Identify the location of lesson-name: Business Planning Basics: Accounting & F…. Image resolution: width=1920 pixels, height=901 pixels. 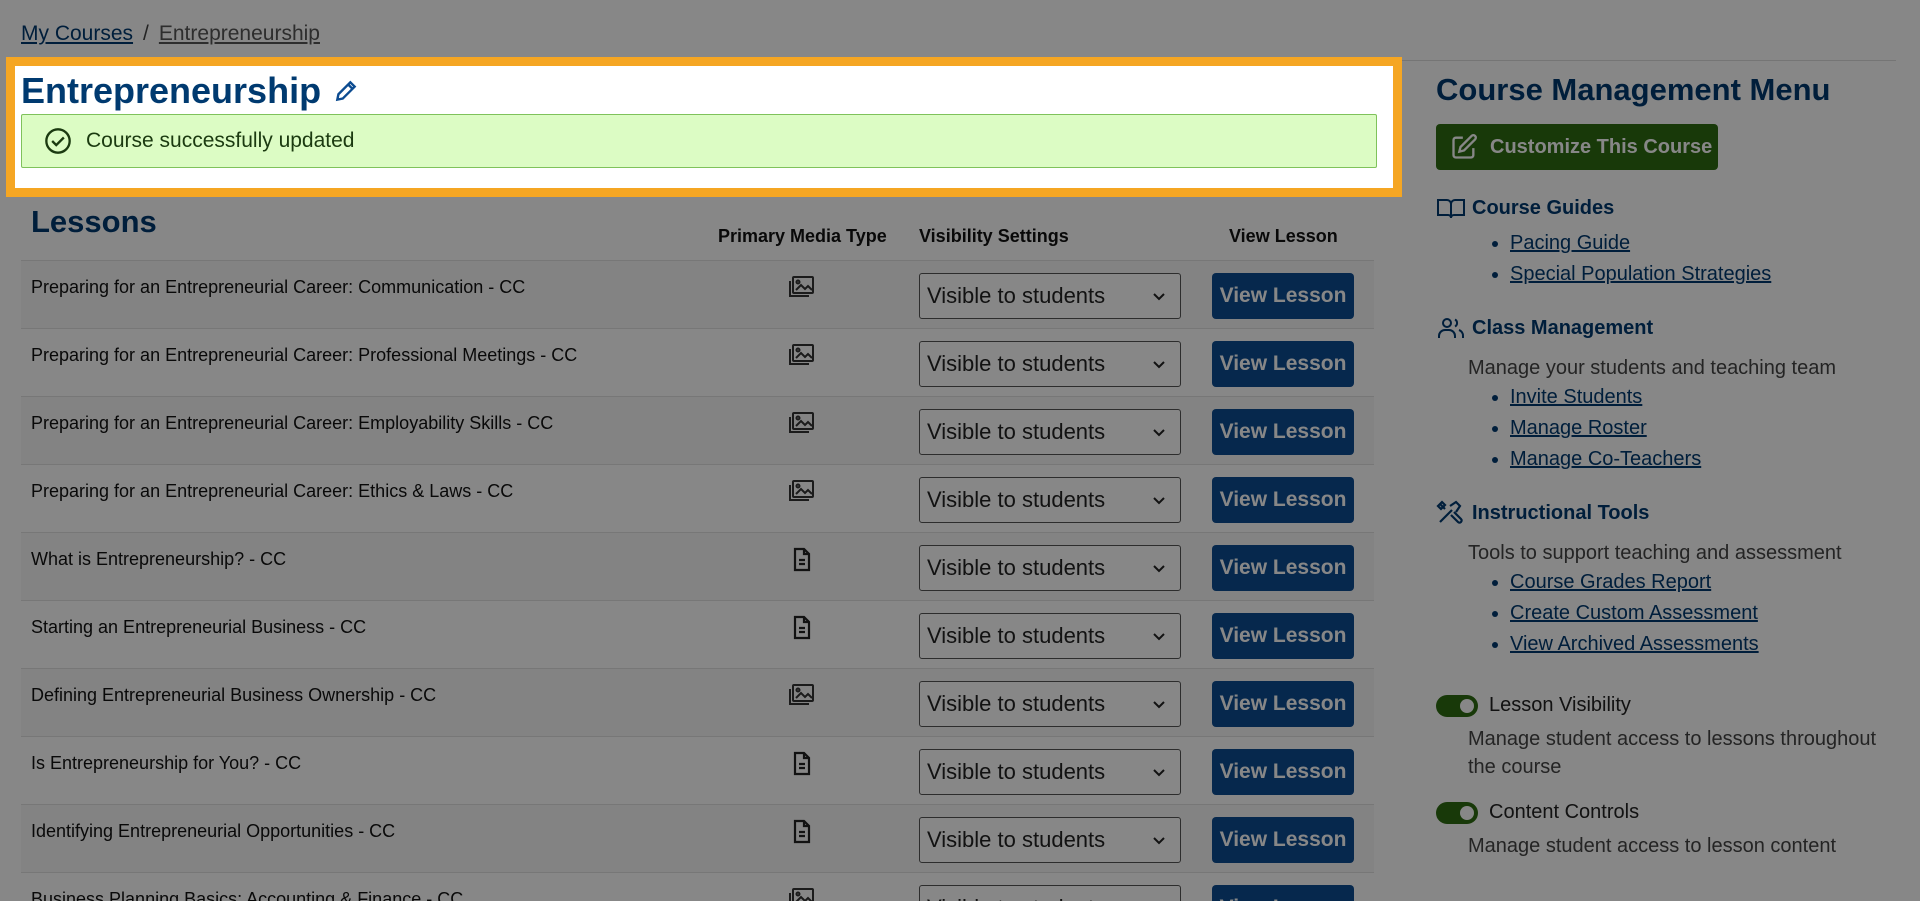
(247, 895).